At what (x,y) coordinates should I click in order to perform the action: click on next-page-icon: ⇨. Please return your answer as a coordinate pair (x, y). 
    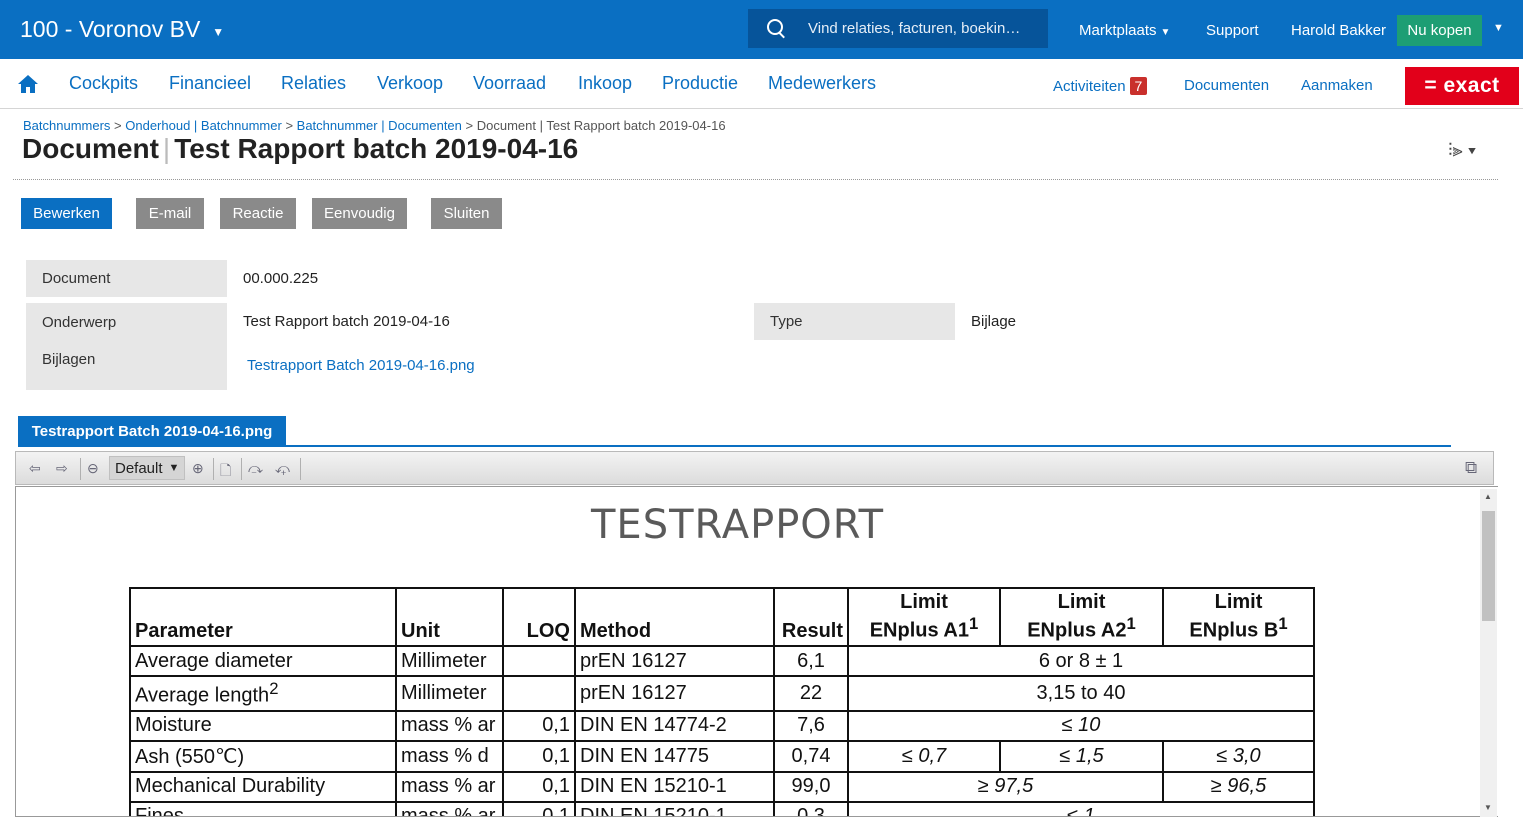
    Looking at the image, I should click on (62, 468).